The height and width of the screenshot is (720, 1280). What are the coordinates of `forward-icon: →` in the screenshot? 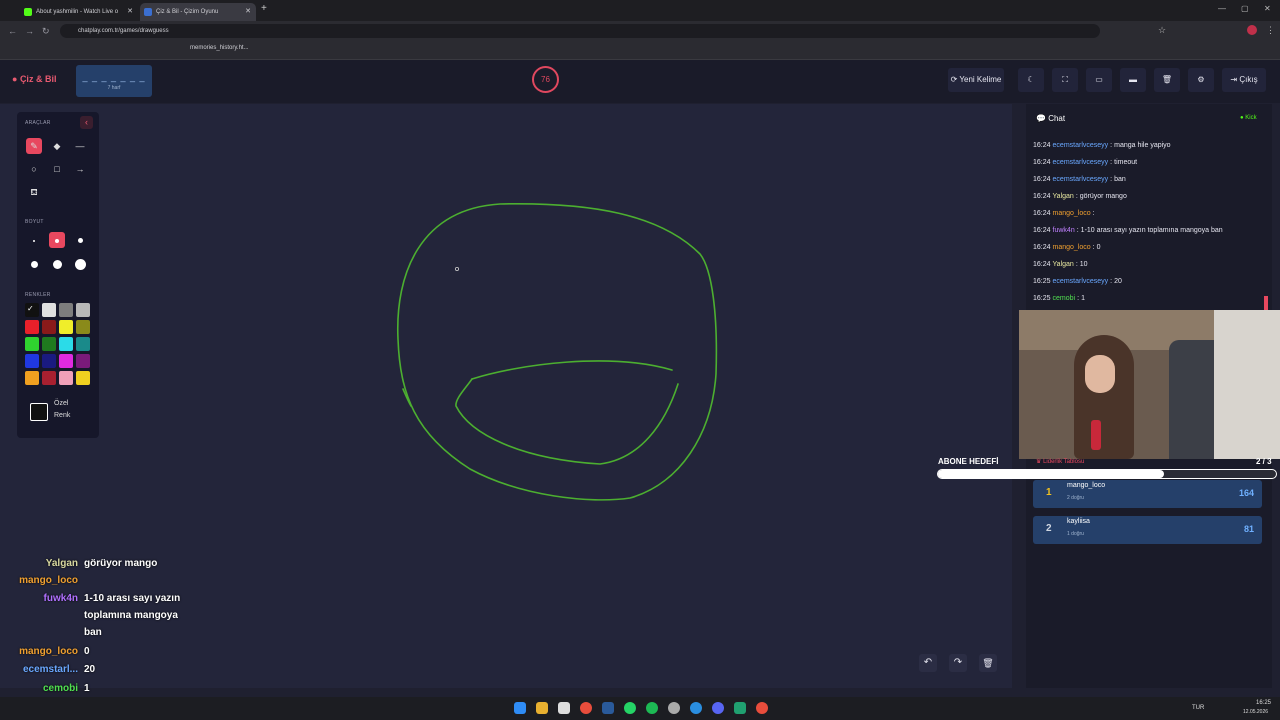 It's located at (29, 31).